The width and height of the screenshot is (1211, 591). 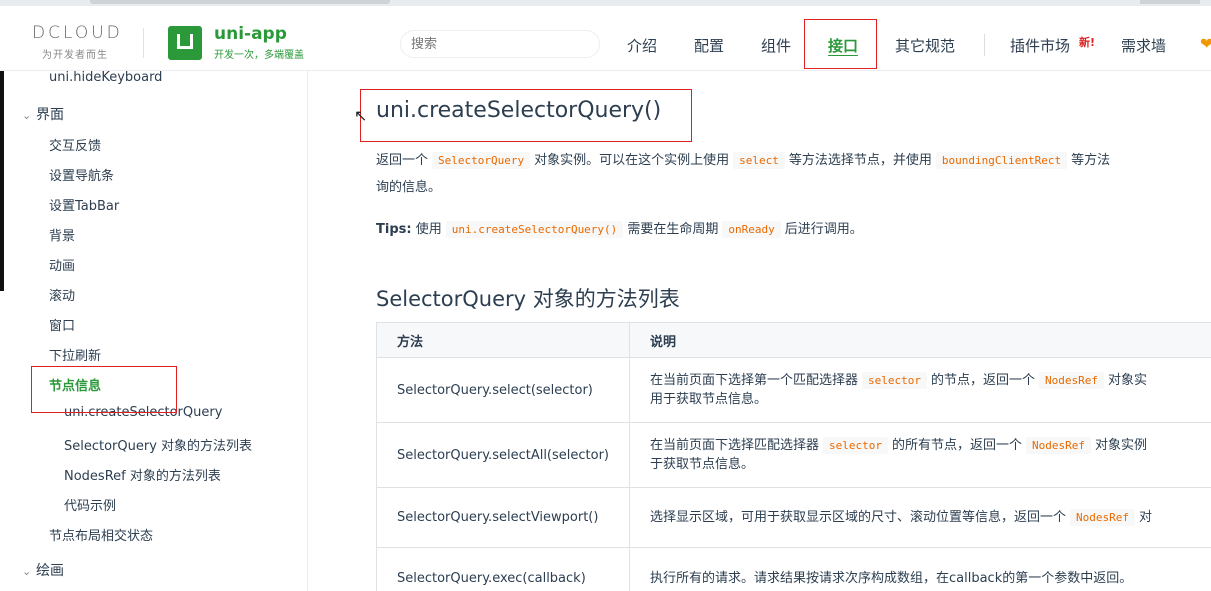 I want to click on inline-code: uni.createSelectorQuery(), so click(x=534, y=229).